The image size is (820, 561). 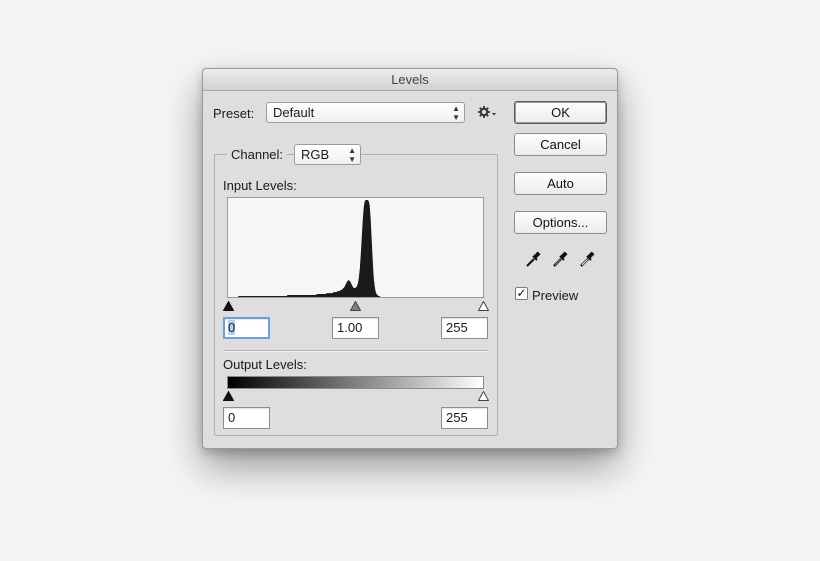 I want to click on preview-checkbox: ✓, so click(x=521, y=293).